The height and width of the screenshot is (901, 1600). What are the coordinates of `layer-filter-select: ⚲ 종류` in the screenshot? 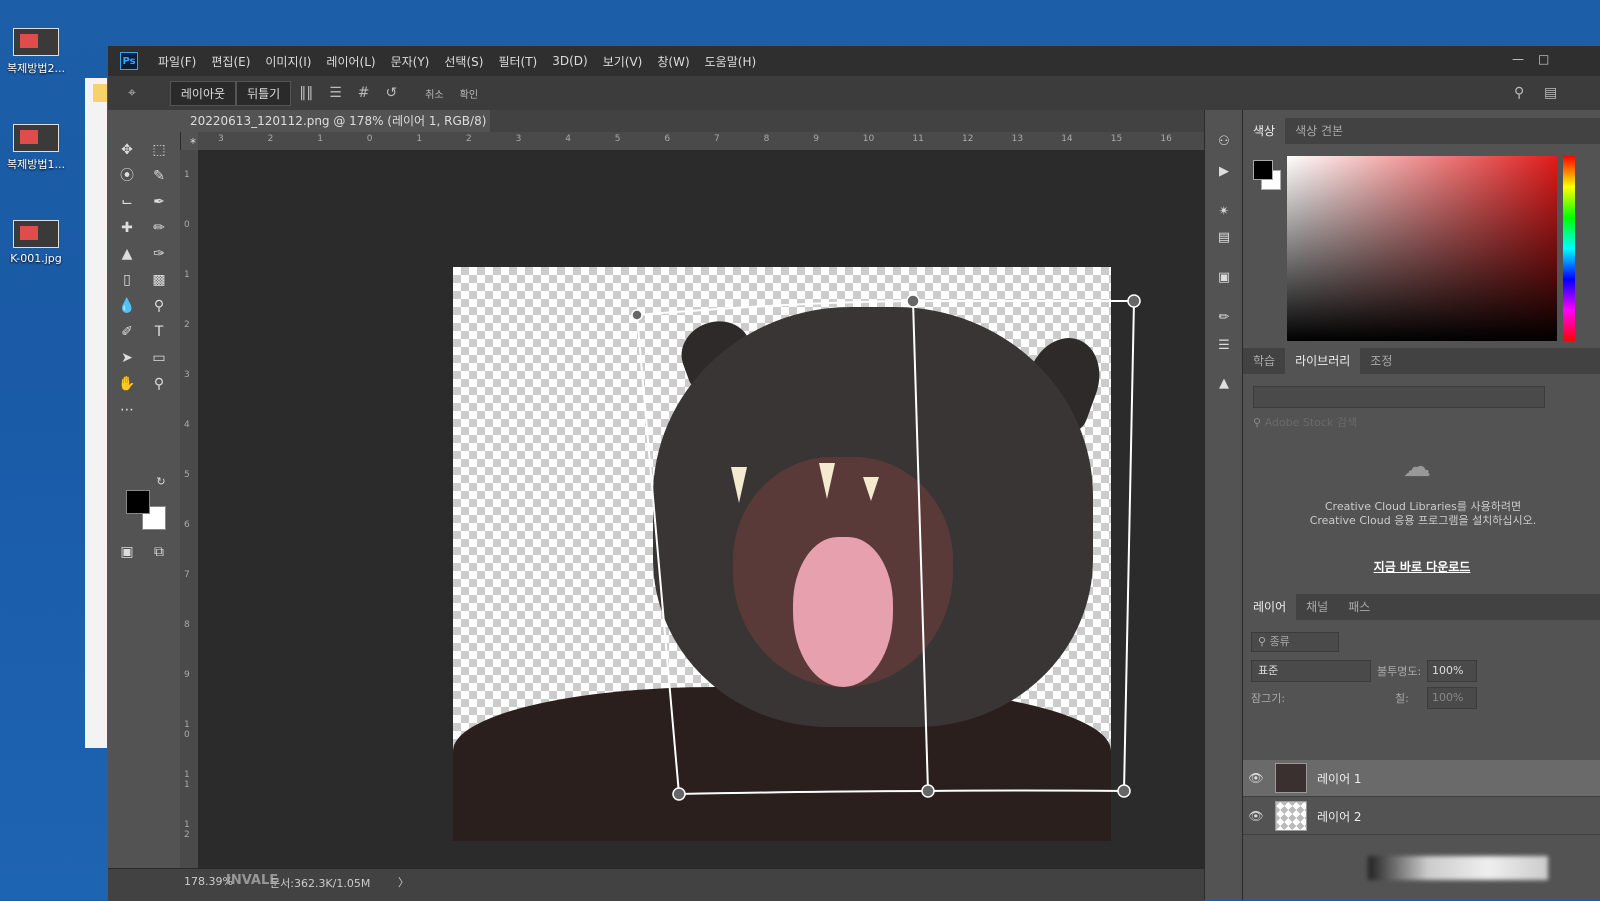 It's located at (1295, 642).